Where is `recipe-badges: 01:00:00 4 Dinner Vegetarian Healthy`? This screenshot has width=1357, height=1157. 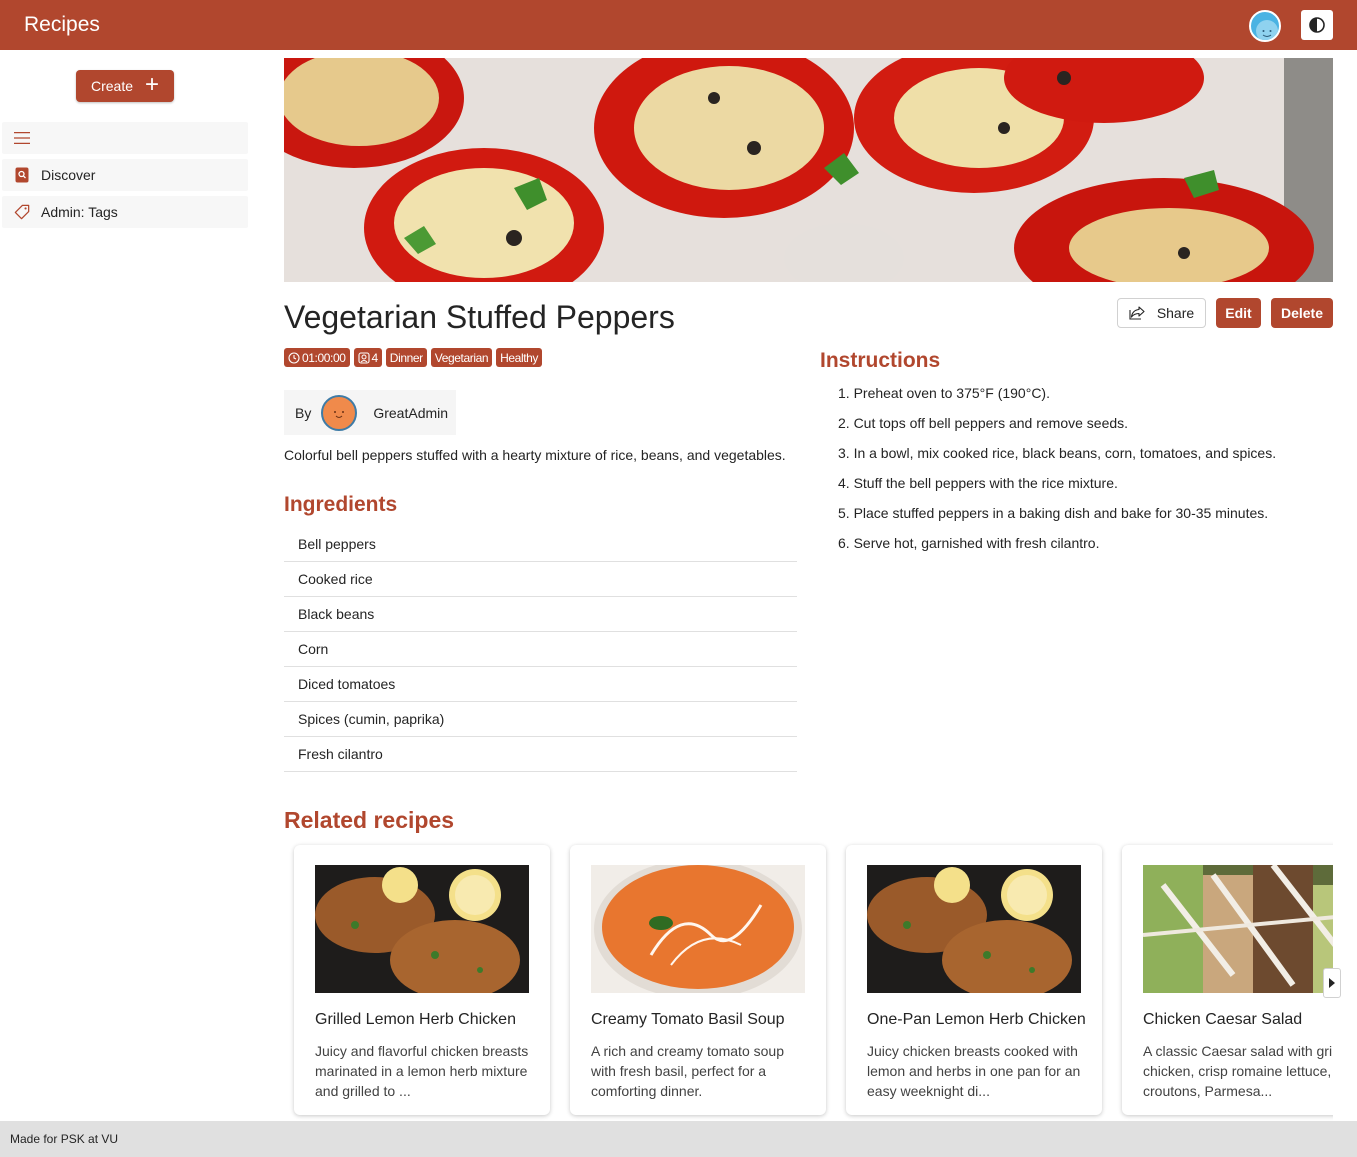
recipe-badges: 01:00:00 4 Dinner Vegetarian Healthy is located at coordinates (413, 357).